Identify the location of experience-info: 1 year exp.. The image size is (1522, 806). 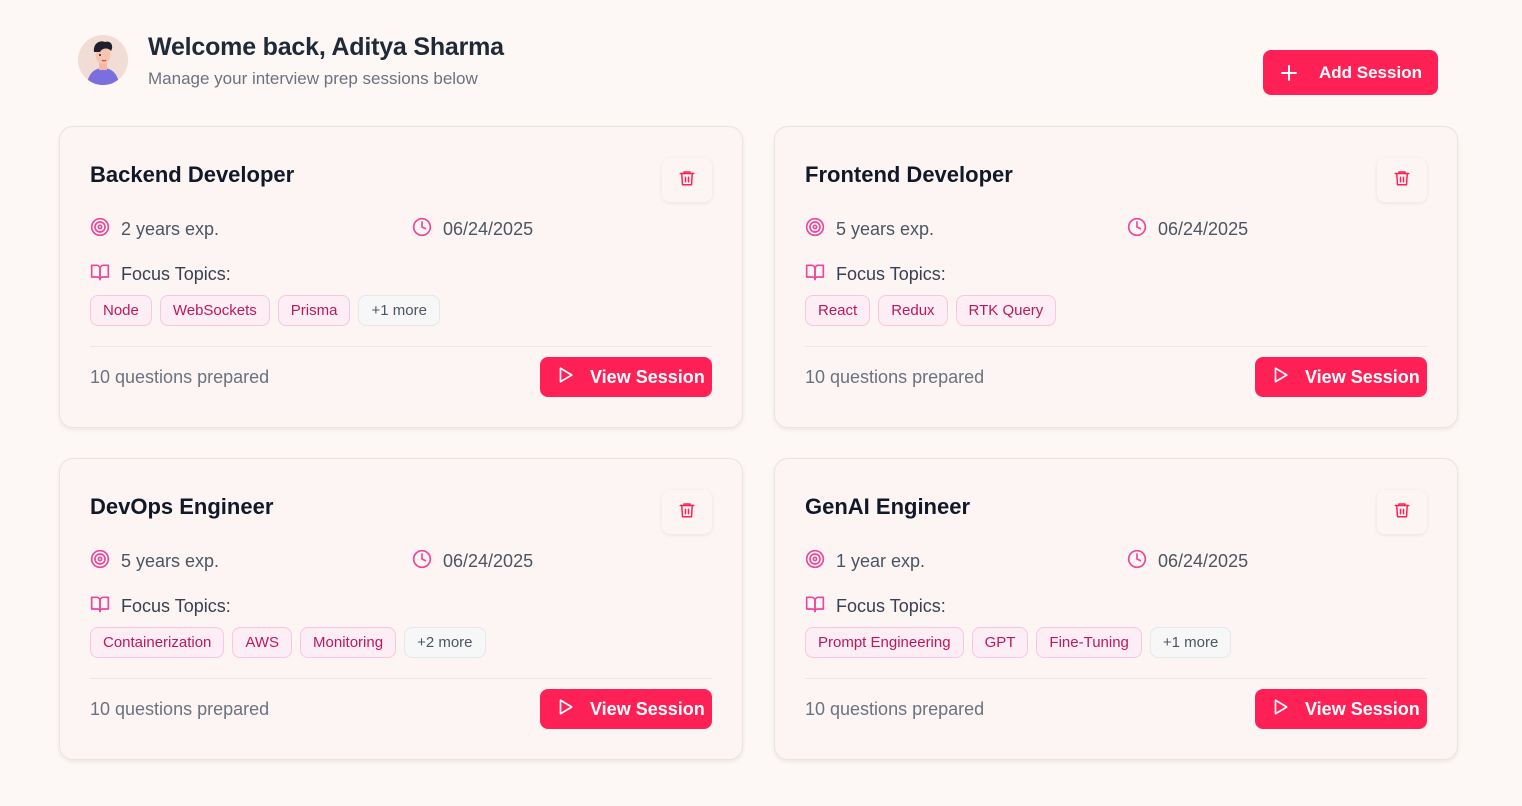
(865, 561).